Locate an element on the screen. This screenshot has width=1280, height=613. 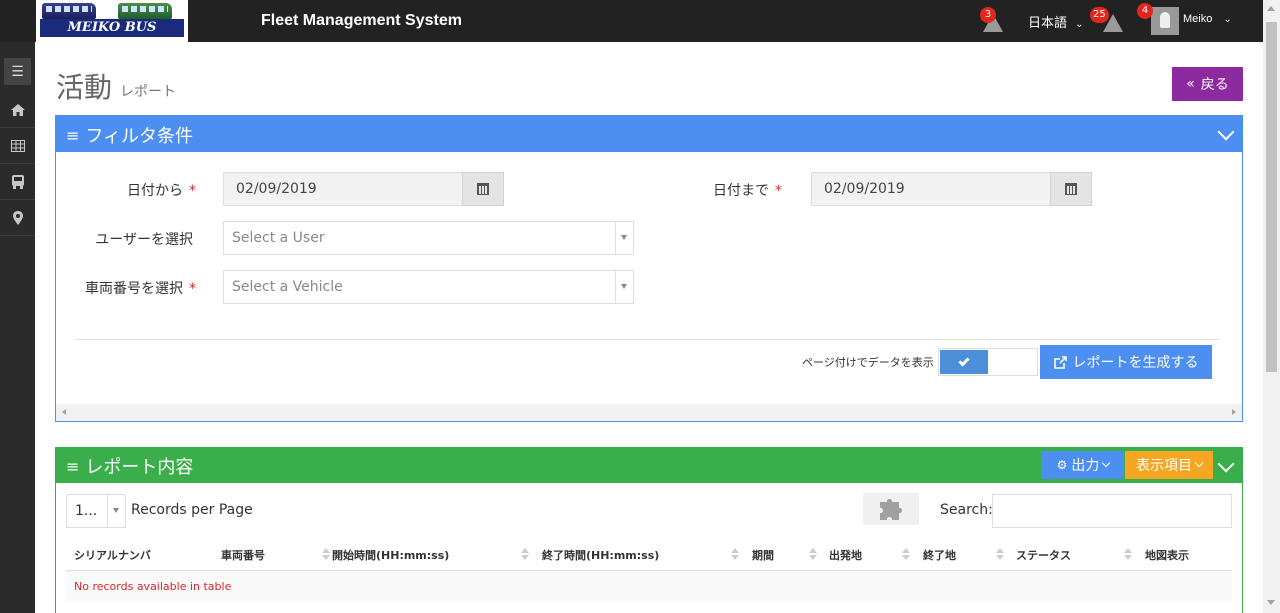
pagination-toggle is located at coordinates (988, 362).